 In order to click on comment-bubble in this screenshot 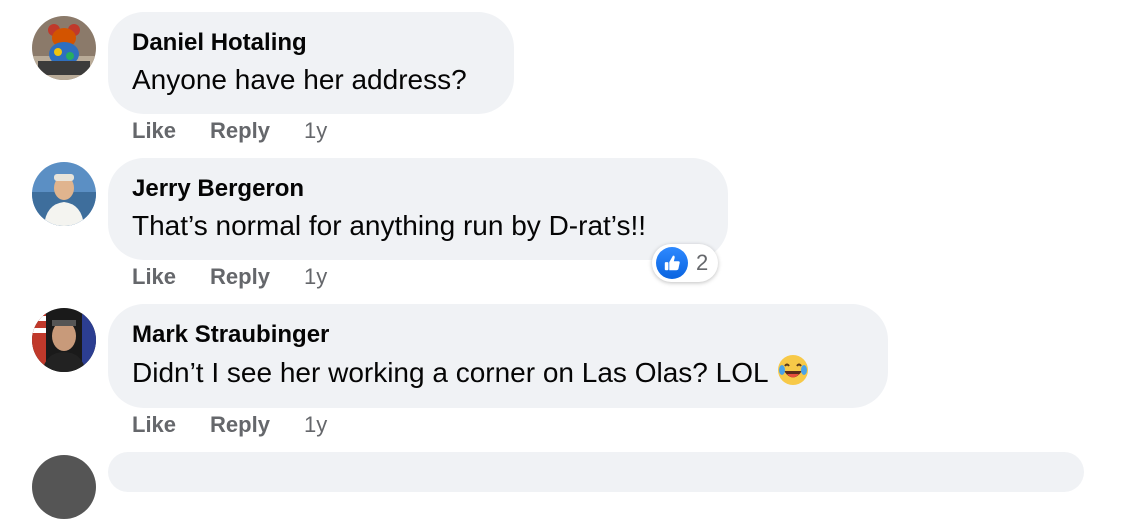, I will do `click(596, 472)`.